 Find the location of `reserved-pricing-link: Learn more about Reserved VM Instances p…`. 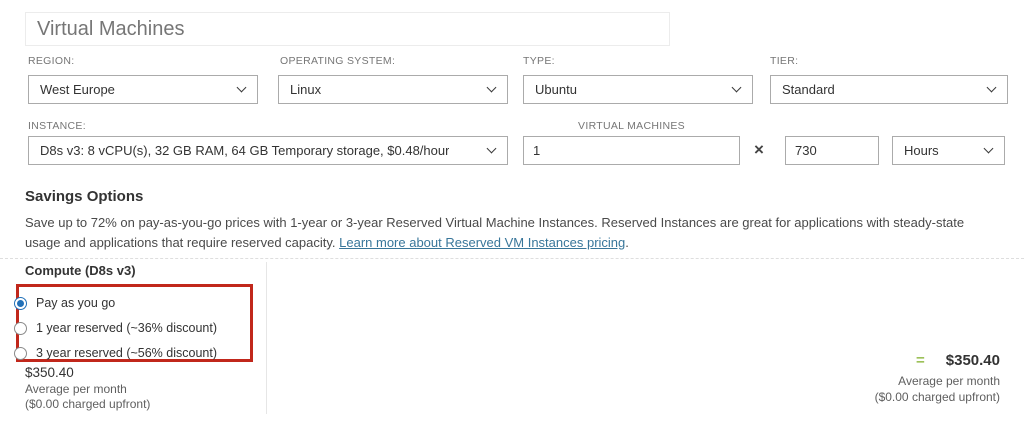

reserved-pricing-link: Learn more about Reserved VM Instances p… is located at coordinates (482, 242).